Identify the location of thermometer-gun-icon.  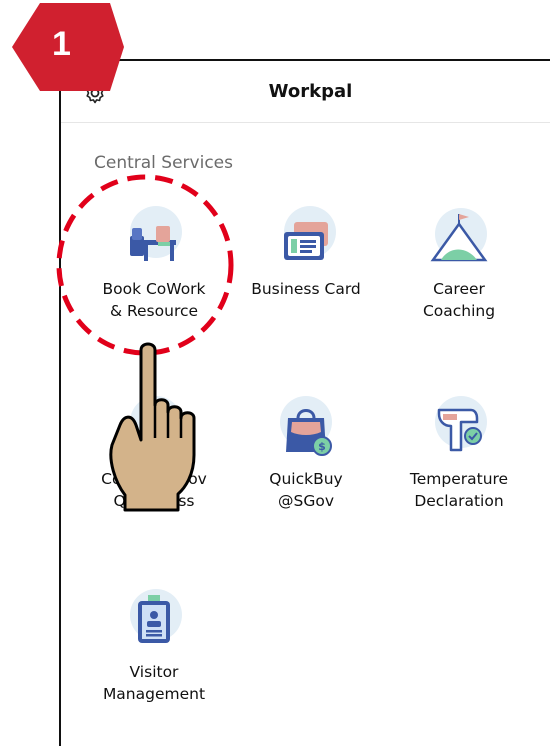
(461, 424).